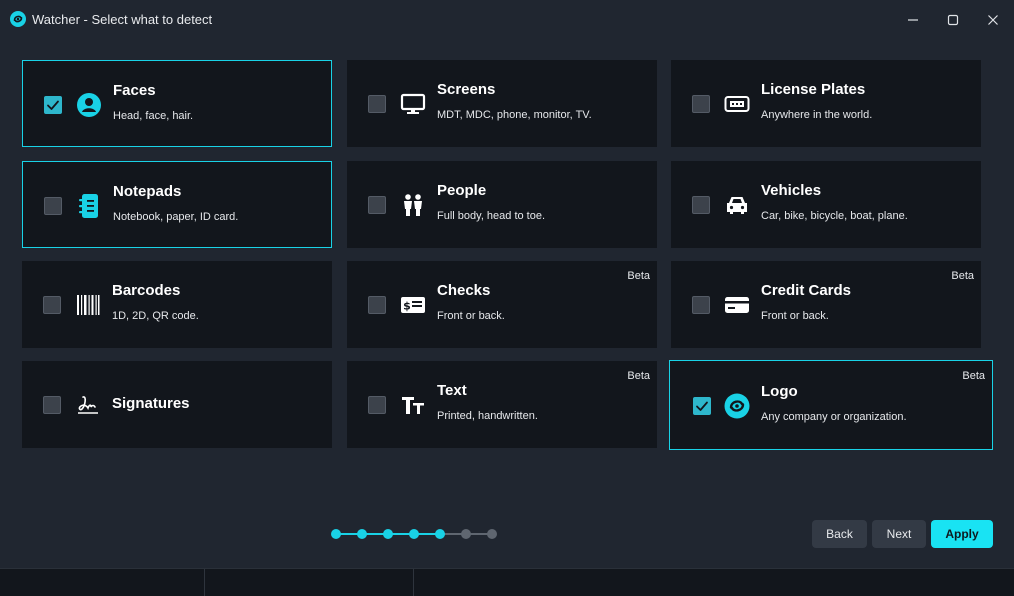  Describe the element at coordinates (18, 19) in the screenshot. I see `app-logo-icon` at that location.